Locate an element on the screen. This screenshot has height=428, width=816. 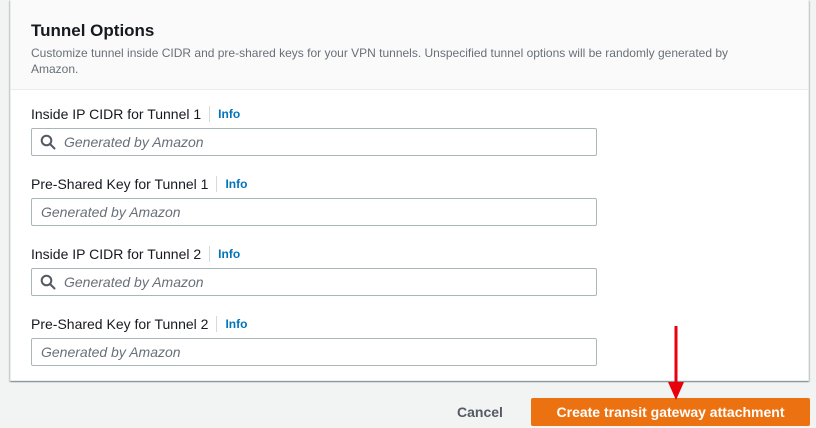
field-label-row-psk-tunnel-1: Pre-Shared Key for Tunnel 1 Info is located at coordinates (139, 184).